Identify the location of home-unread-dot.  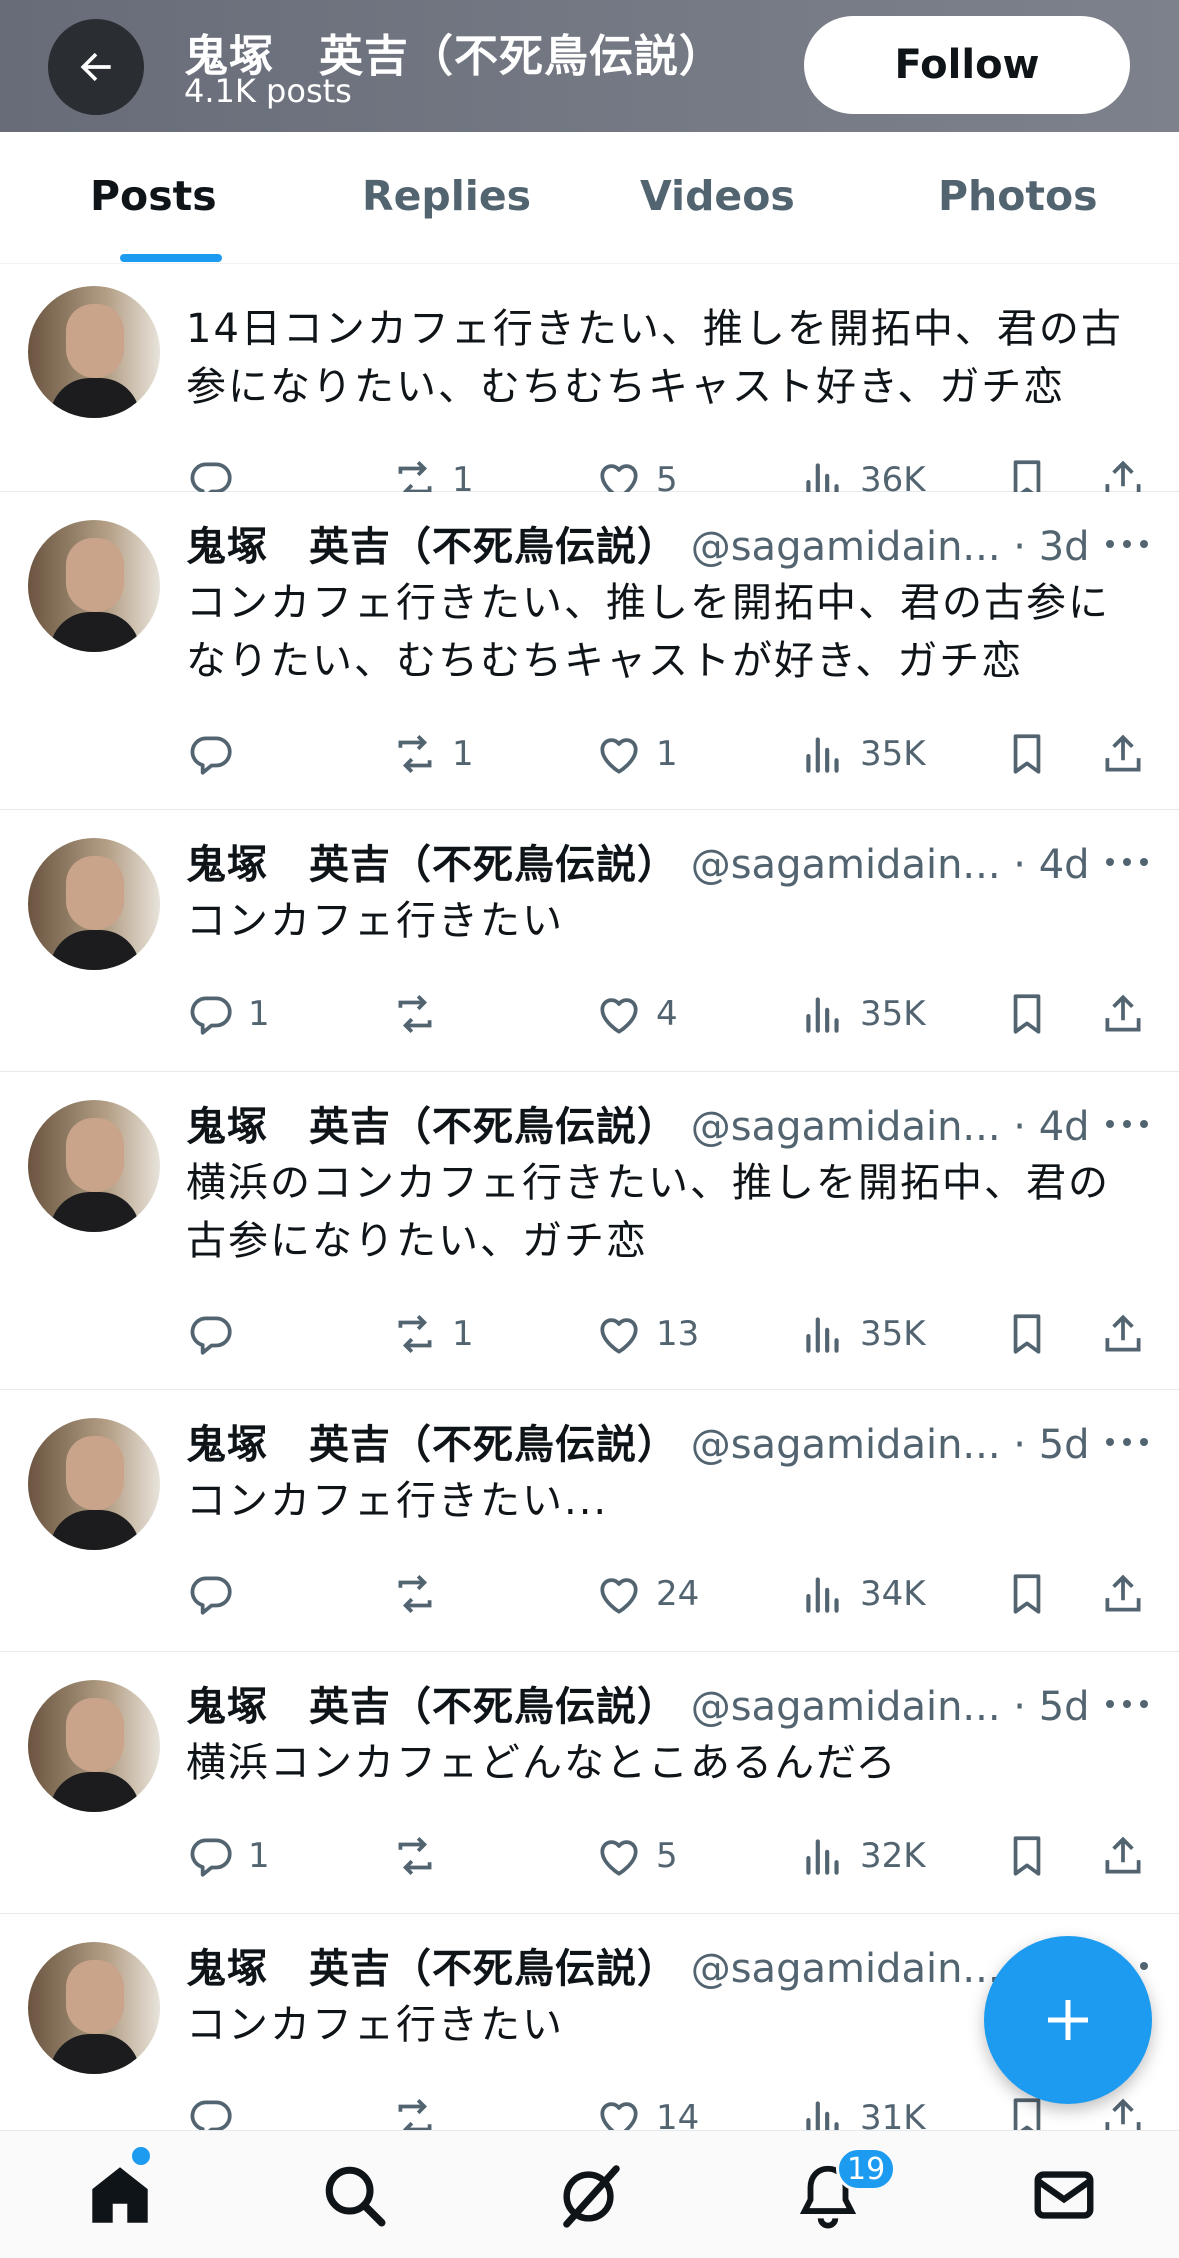
(141, 2156).